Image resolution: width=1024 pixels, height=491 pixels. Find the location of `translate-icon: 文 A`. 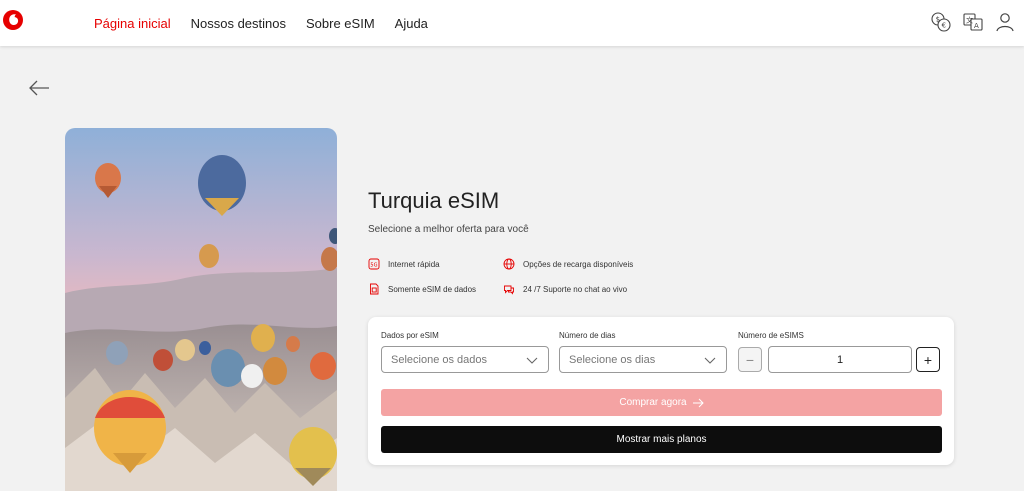

translate-icon: 文 A is located at coordinates (973, 22).